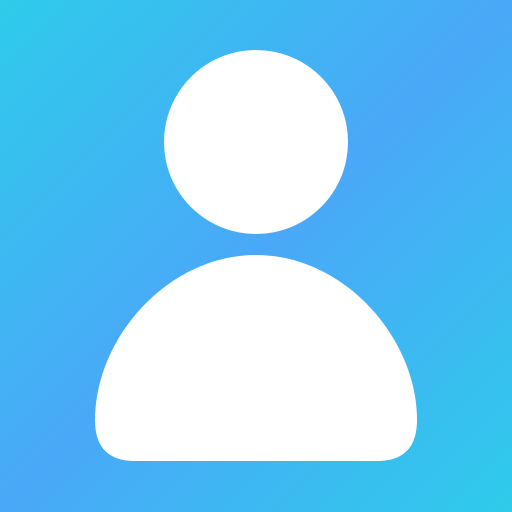  What do you see at coordinates (256, 142) in the screenshot?
I see `avatar-head` at bounding box center [256, 142].